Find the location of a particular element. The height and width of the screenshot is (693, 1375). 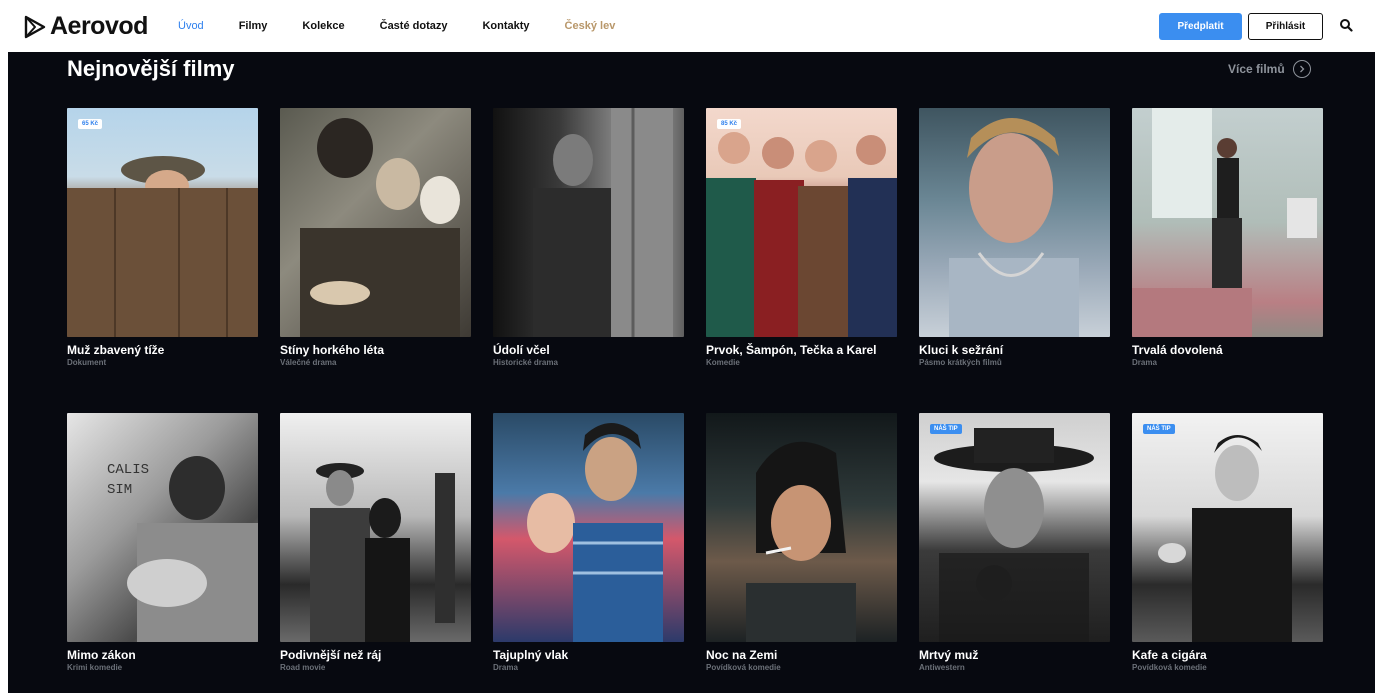

film-card: NÁŠ TIP Kafe a cigára Povídková komedie is located at coordinates (1227, 542).